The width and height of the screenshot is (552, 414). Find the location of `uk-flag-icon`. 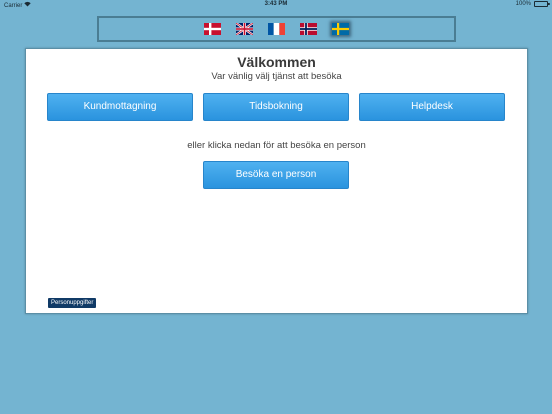

uk-flag-icon is located at coordinates (244, 29).